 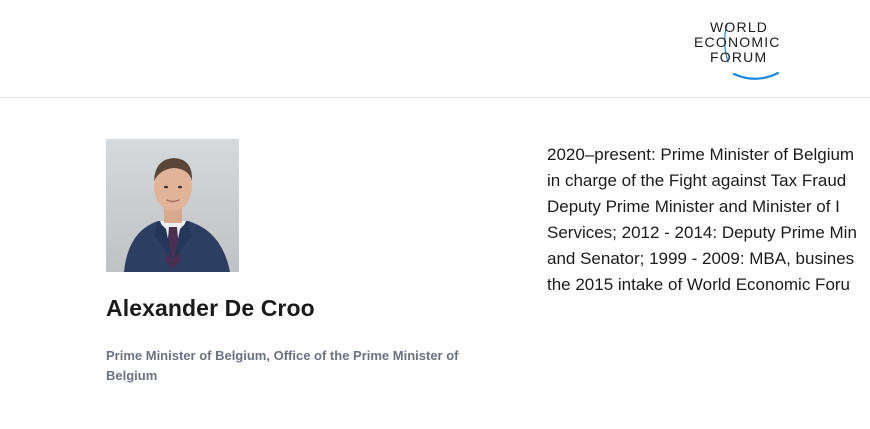 What do you see at coordinates (210, 308) in the screenshot?
I see `profile-name: Alexander De Croo` at bounding box center [210, 308].